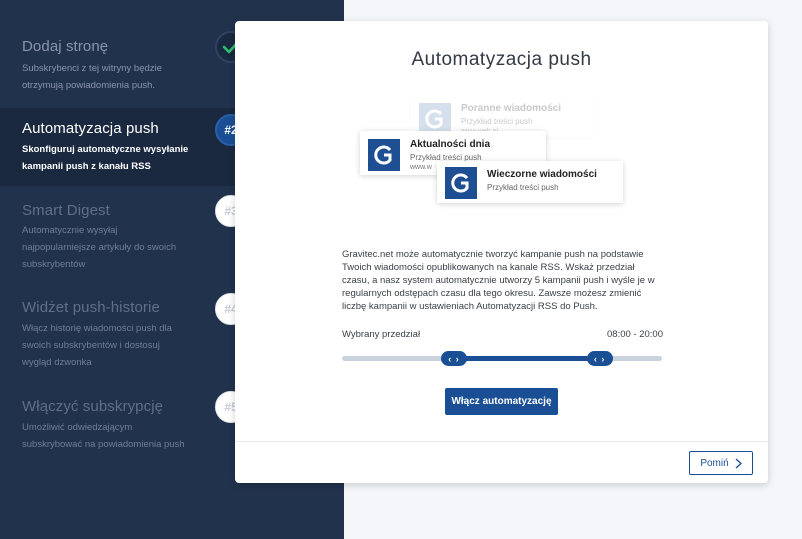 This screenshot has width=802, height=539. I want to click on range-start-handle: ‹ ›, so click(454, 358).